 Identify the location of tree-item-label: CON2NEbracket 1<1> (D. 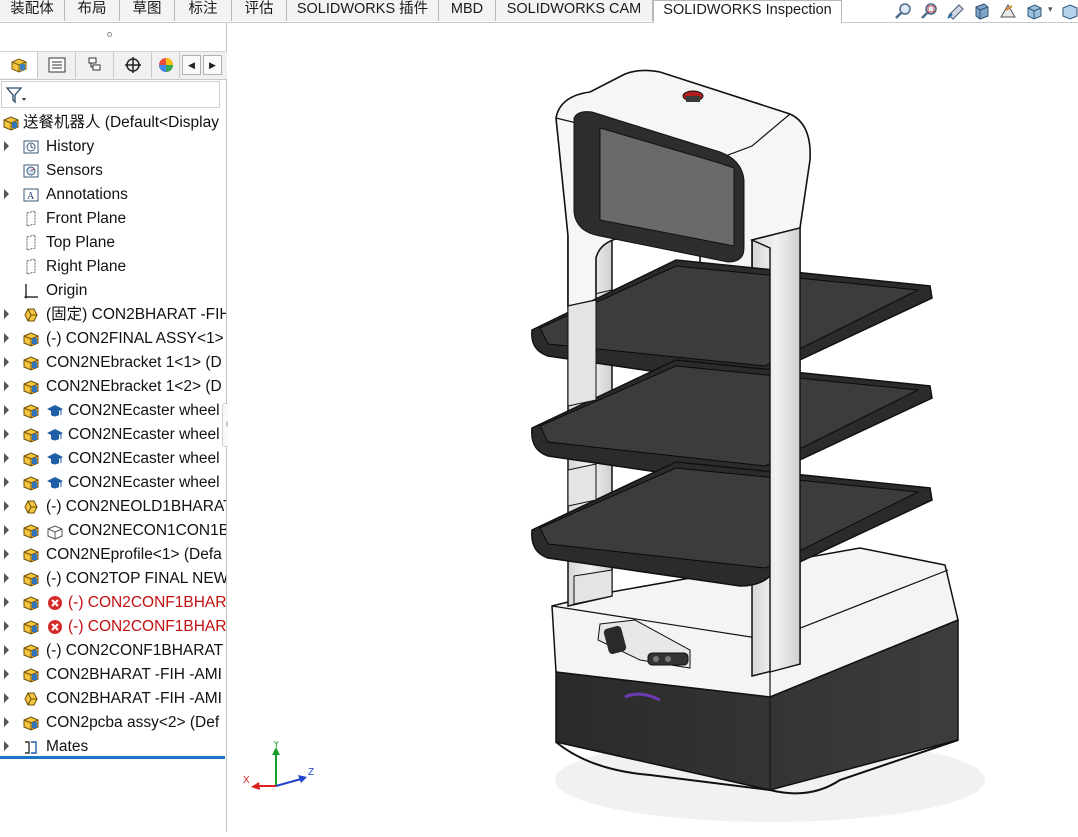
(134, 362).